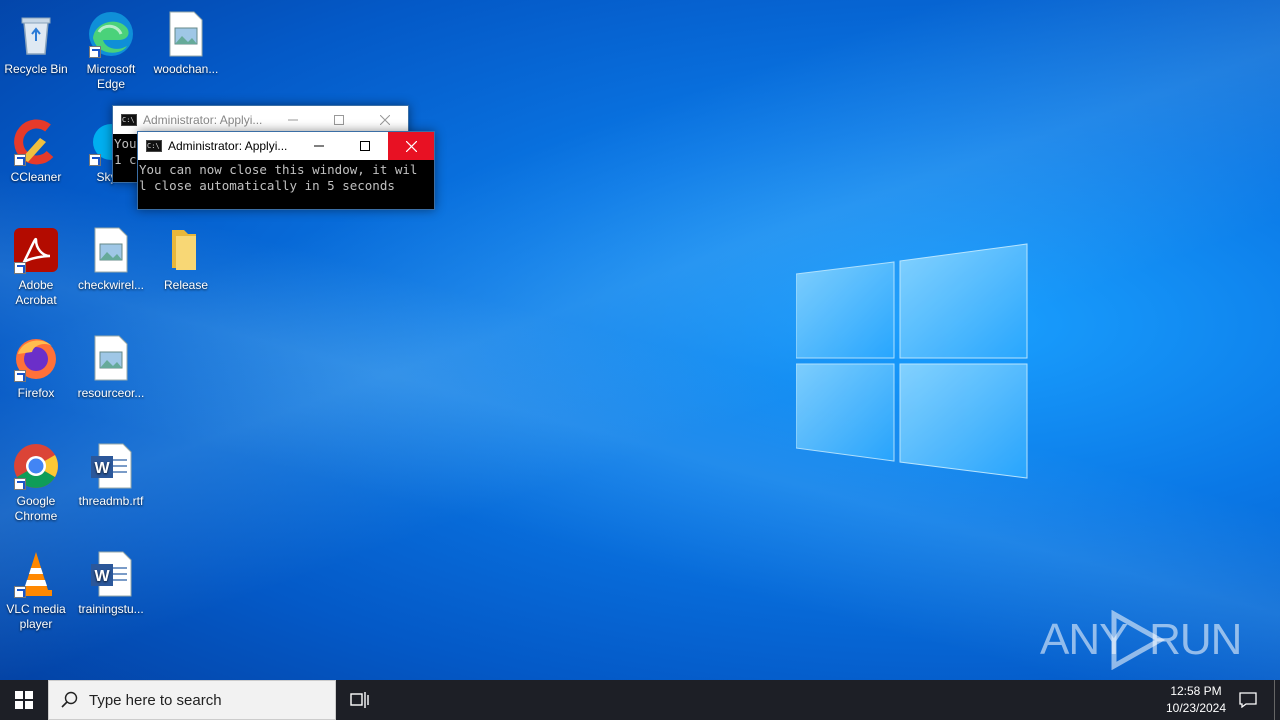 The width and height of the screenshot is (1280, 720). I want to click on taskbar-search-box: Type here to search, so click(192, 700).